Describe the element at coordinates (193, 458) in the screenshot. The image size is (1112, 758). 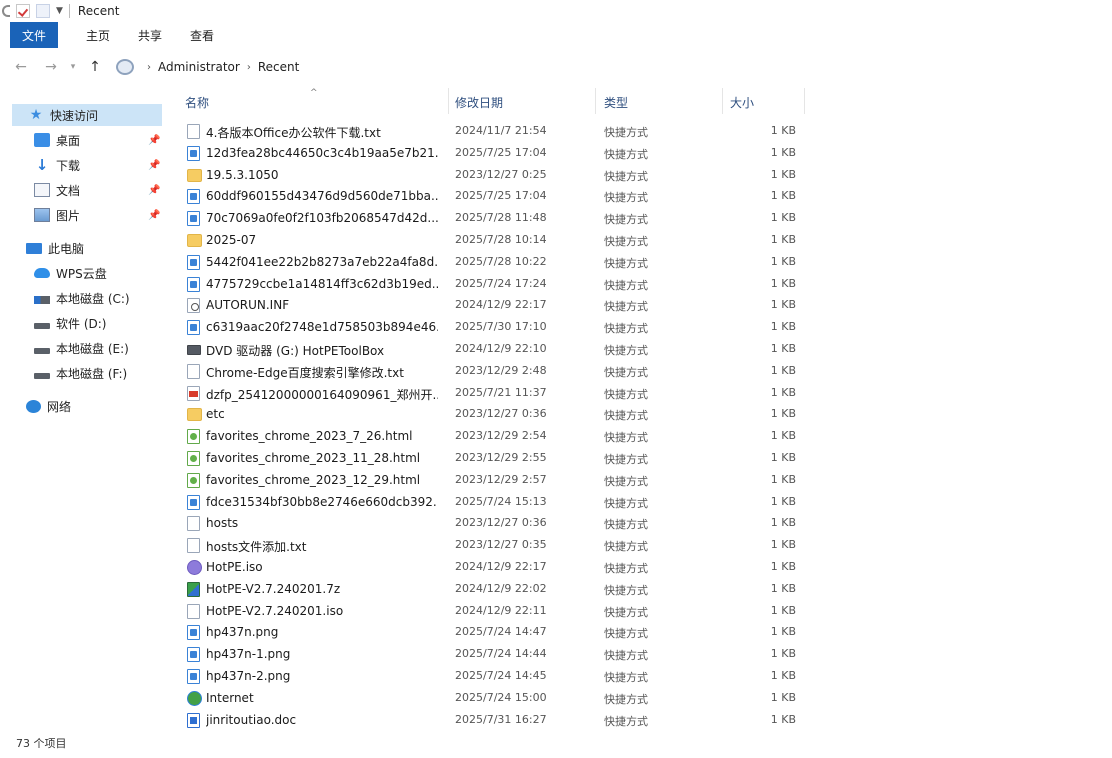
I see `html-file-icon` at that location.